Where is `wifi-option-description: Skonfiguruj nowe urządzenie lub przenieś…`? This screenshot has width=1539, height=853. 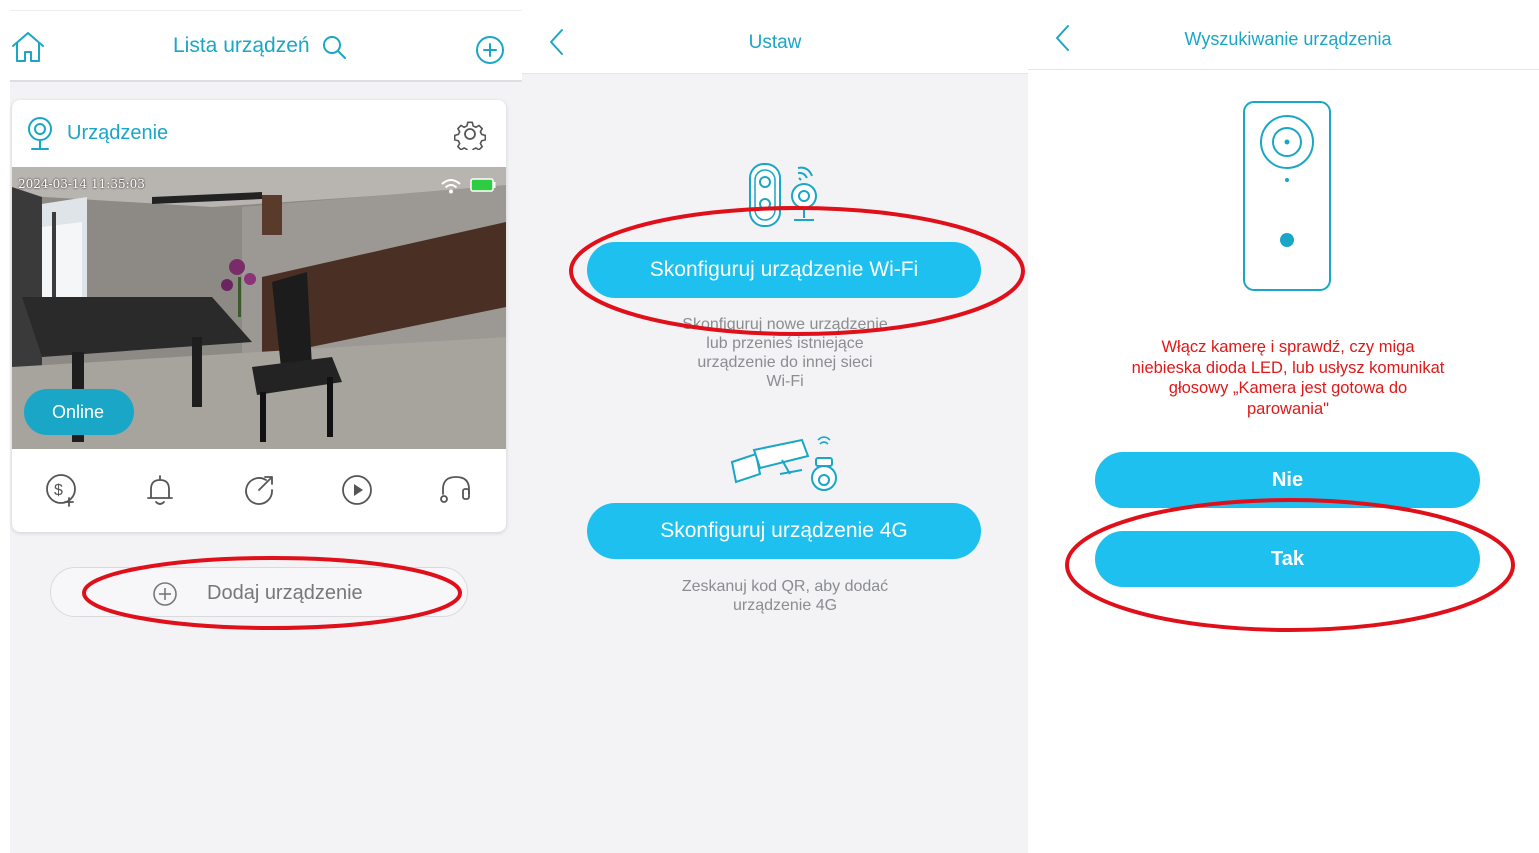
wifi-option-description: Skonfiguruj nowe urządzenie lub przenieś… is located at coordinates (785, 353).